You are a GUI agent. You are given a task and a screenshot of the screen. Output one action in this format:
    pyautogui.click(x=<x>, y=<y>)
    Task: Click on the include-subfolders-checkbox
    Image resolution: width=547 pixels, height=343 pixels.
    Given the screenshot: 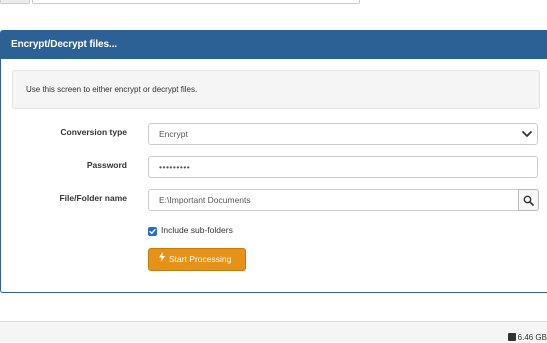 What is the action you would take?
    pyautogui.click(x=152, y=231)
    